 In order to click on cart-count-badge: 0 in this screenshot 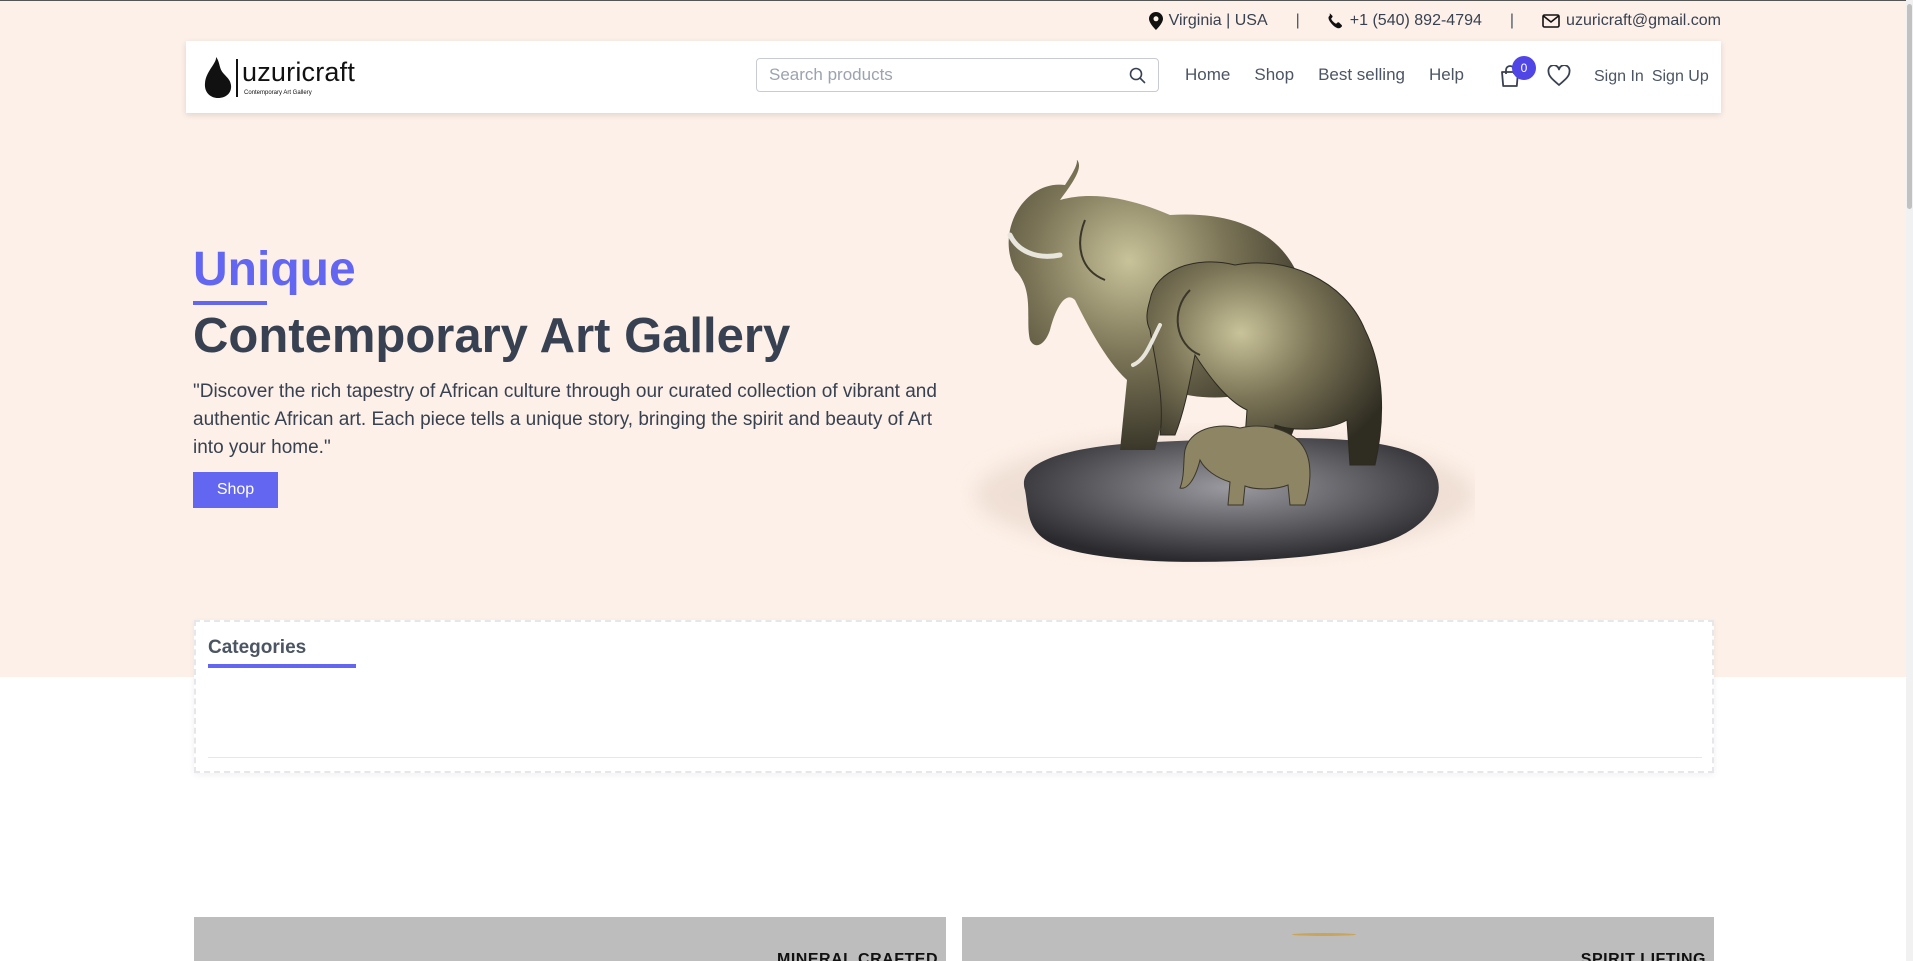, I will do `click(1524, 68)`.